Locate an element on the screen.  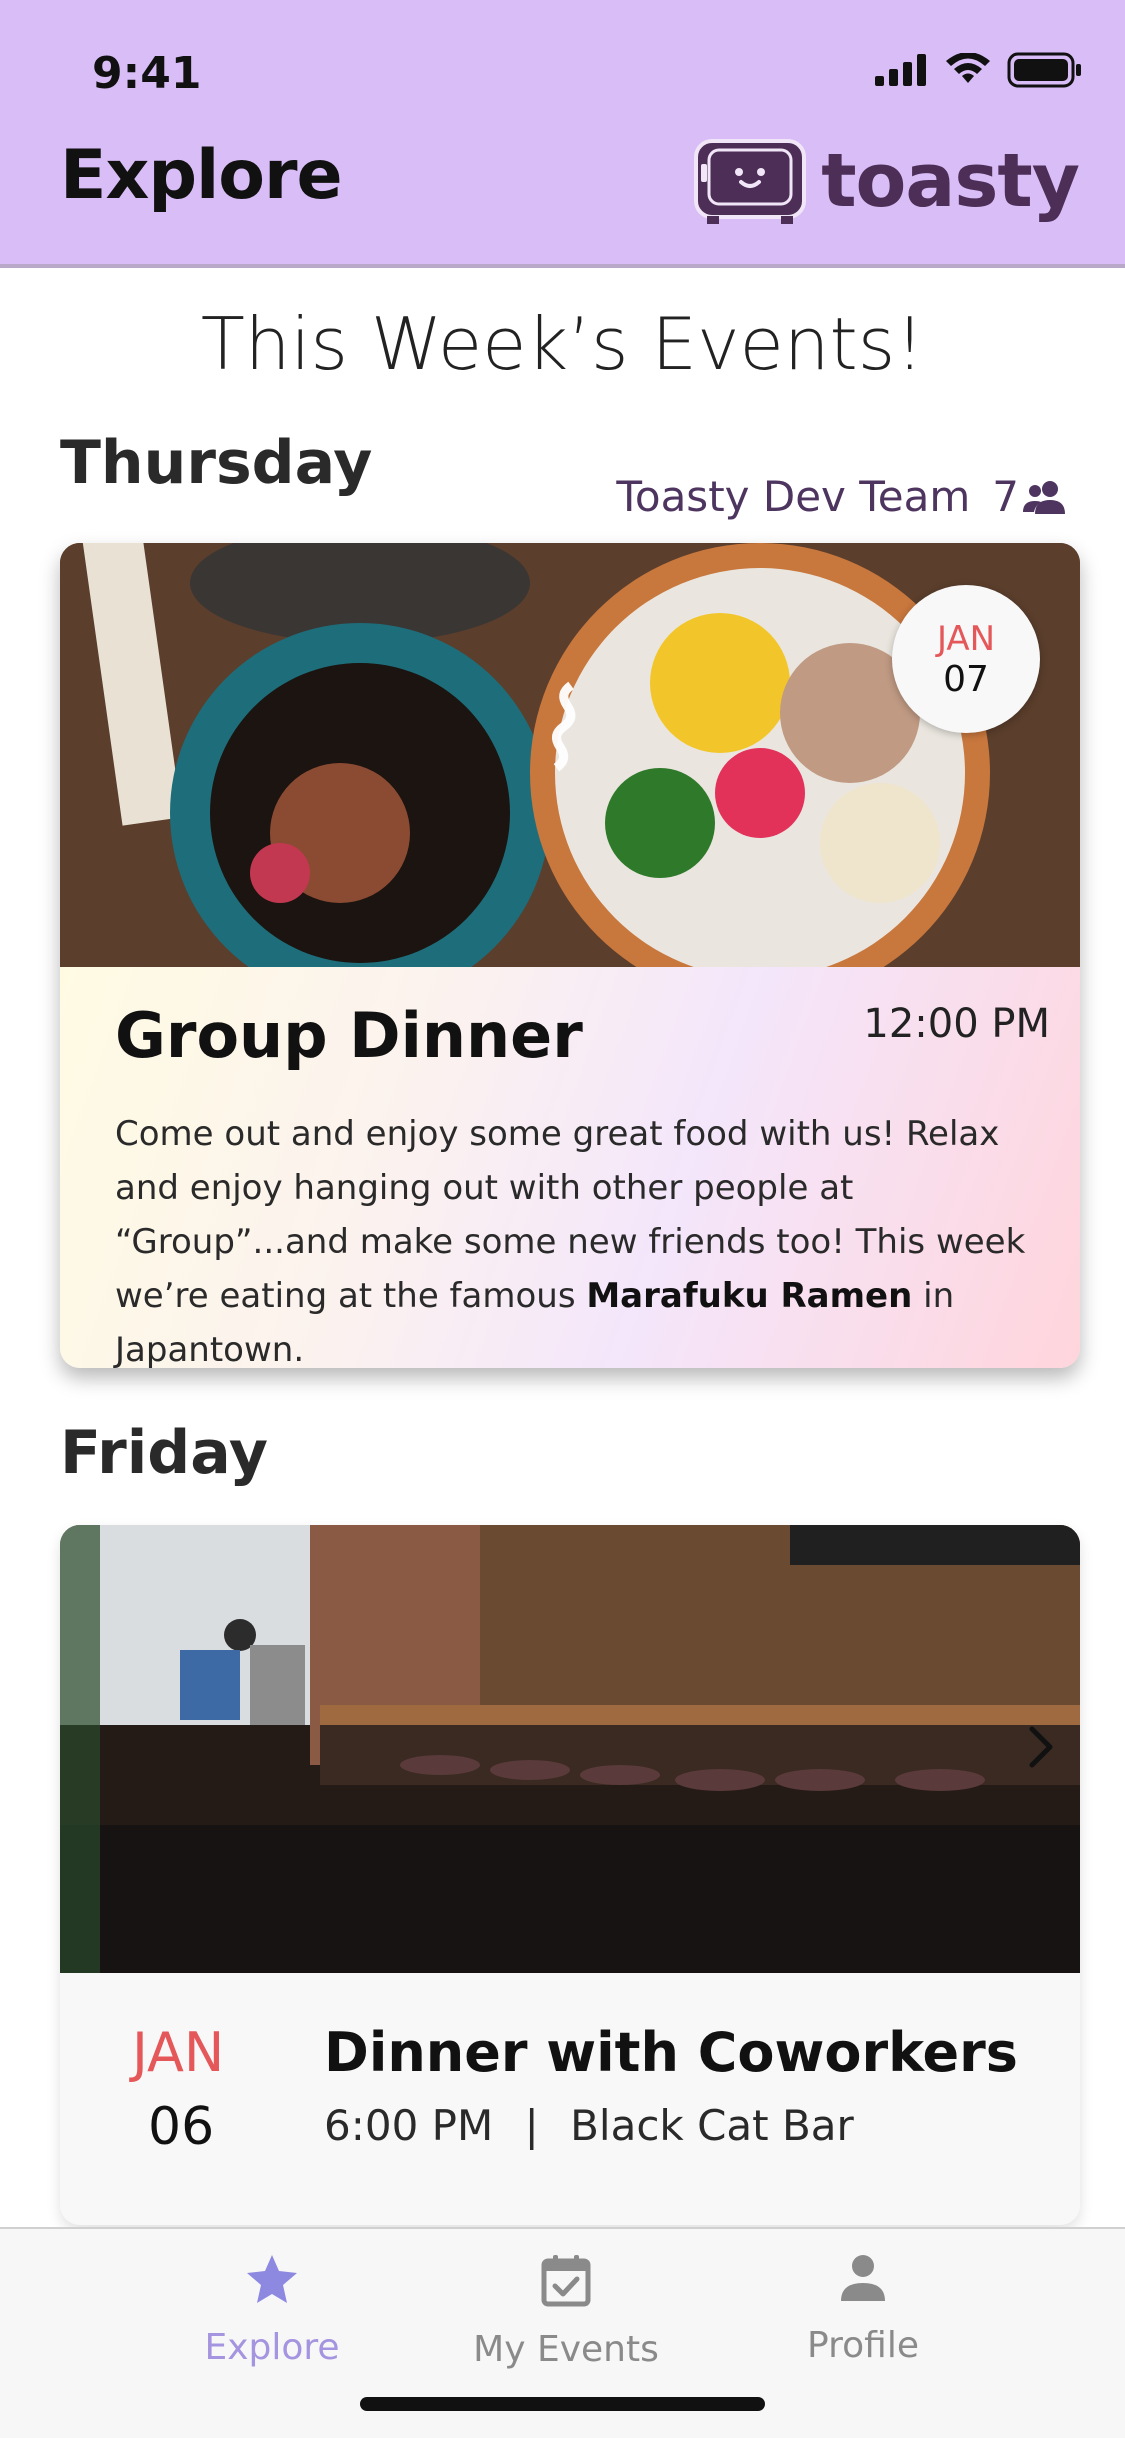
chevron-right-icon is located at coordinates (1041, 1747).